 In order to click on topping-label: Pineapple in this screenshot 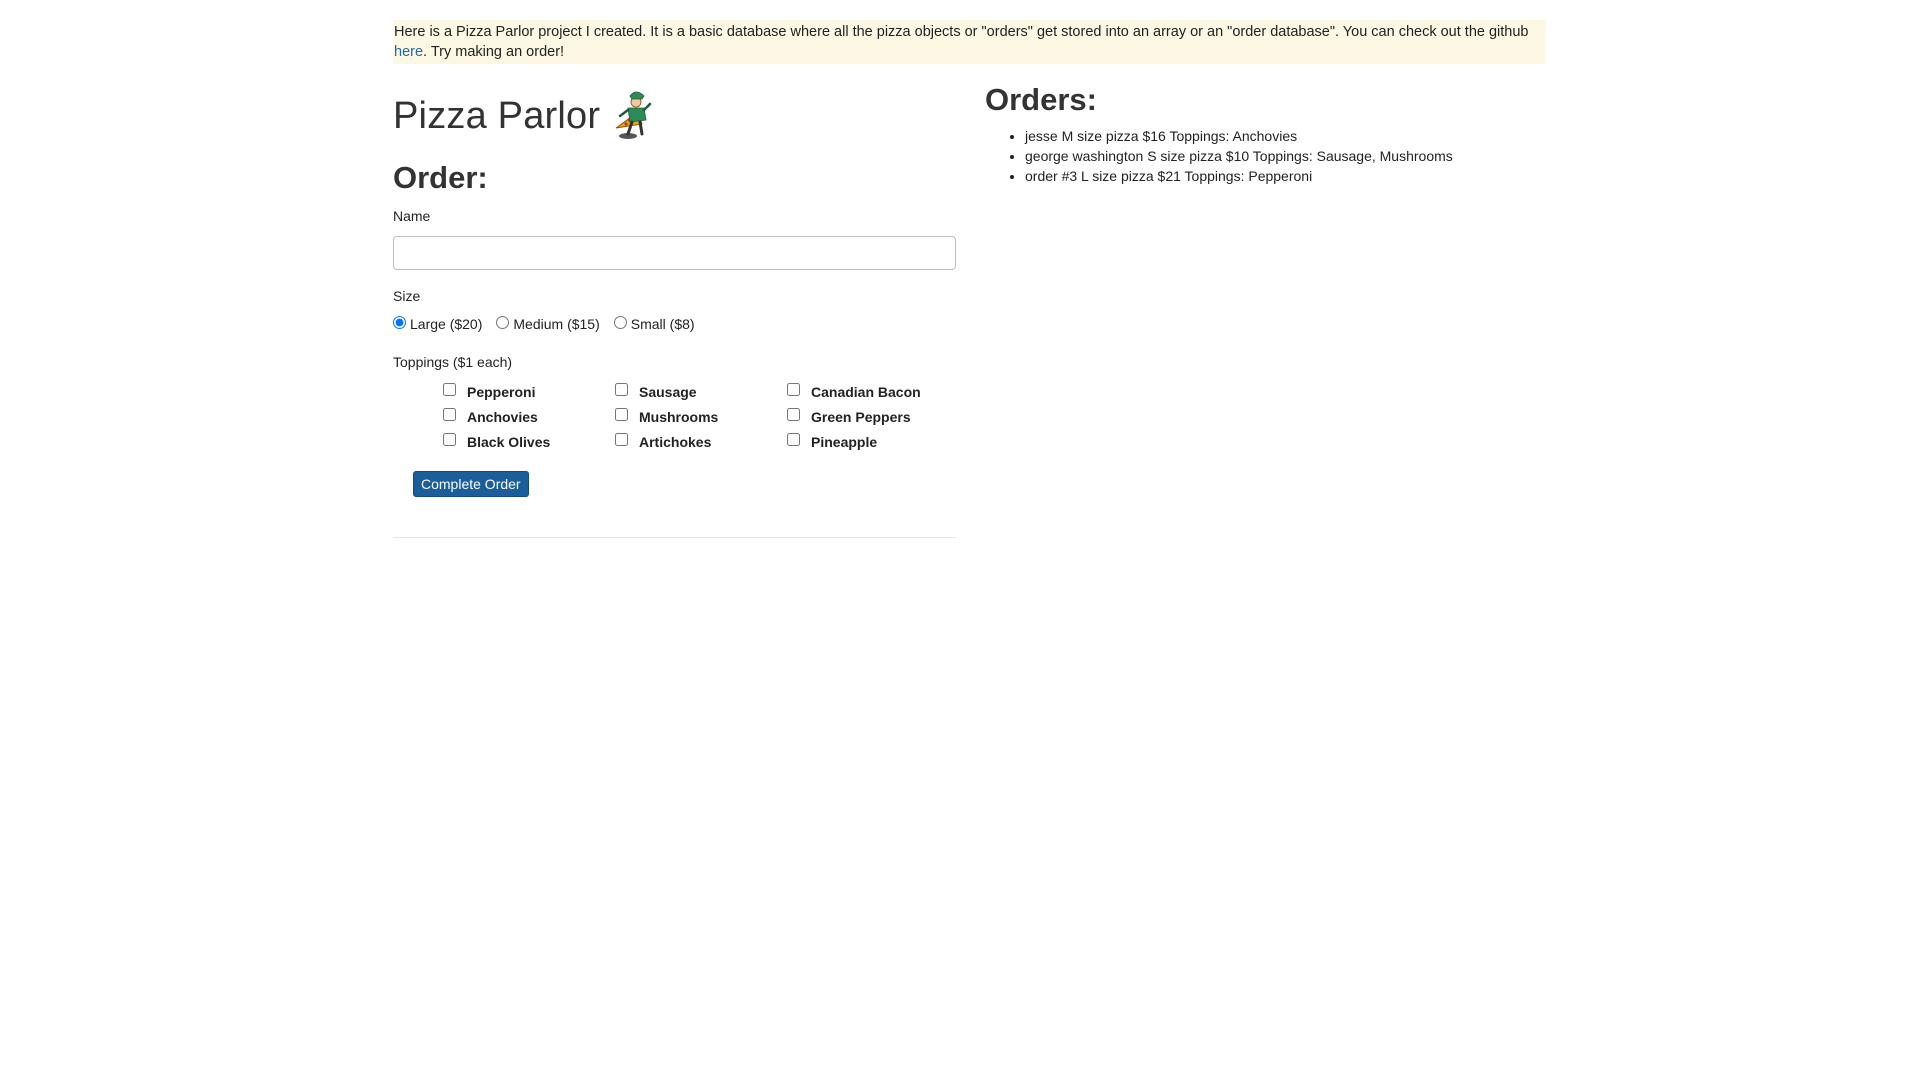, I will do `click(844, 441)`.